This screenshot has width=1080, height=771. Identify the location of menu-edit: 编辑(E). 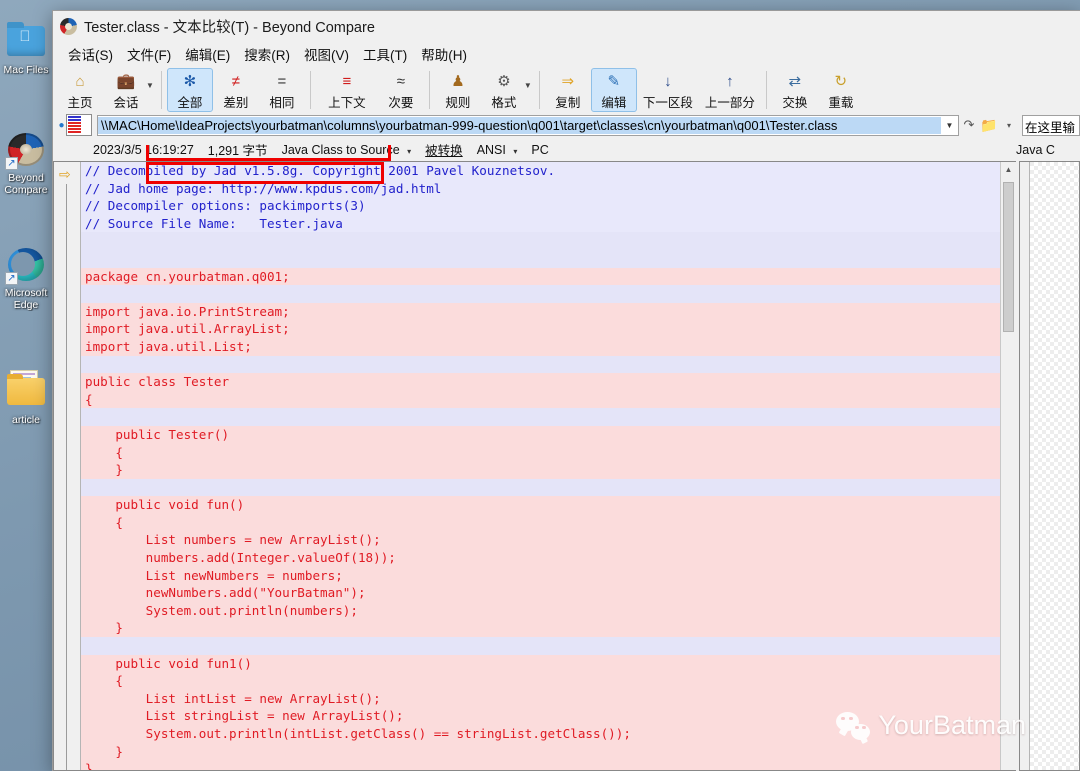
(207, 54).